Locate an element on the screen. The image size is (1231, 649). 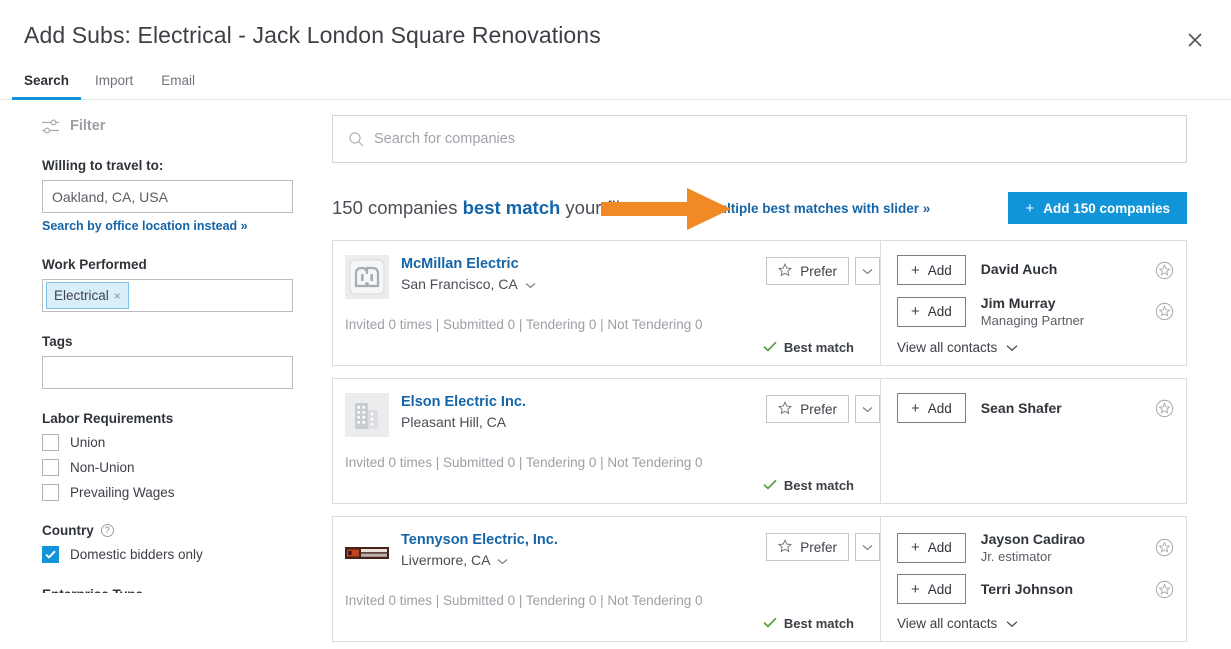
checkbox-row-prevailing-wages: Prevailing Wages is located at coordinates (168, 492).